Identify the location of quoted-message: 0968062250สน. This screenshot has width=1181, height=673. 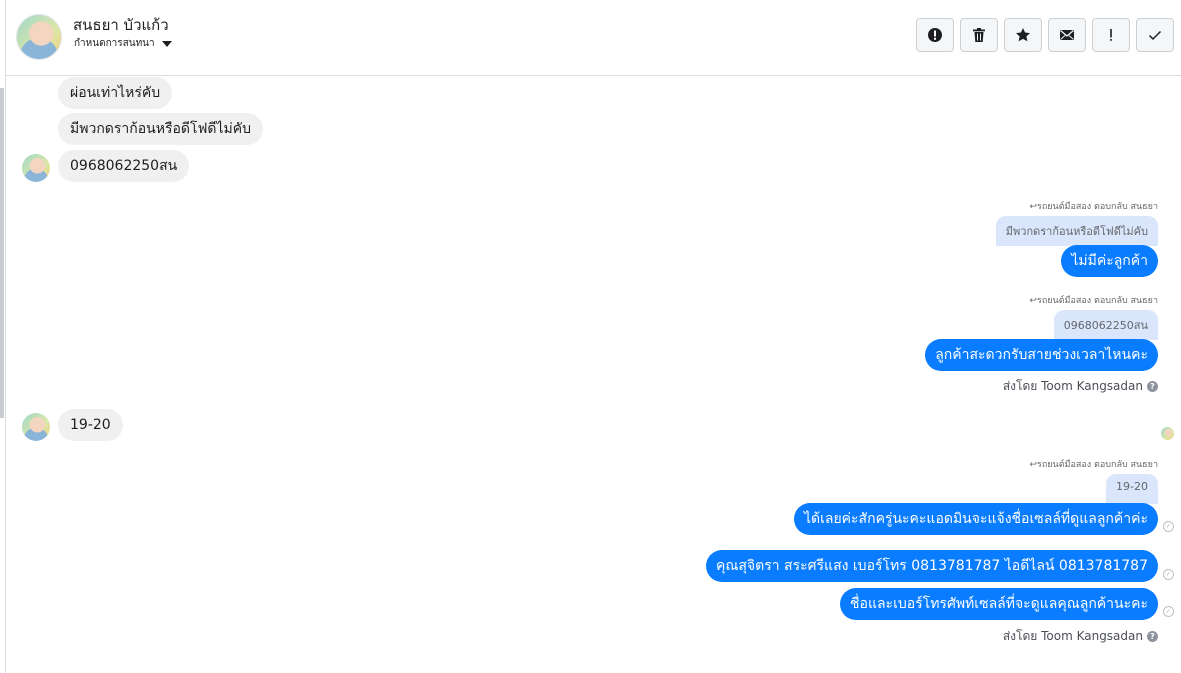
(1105, 325).